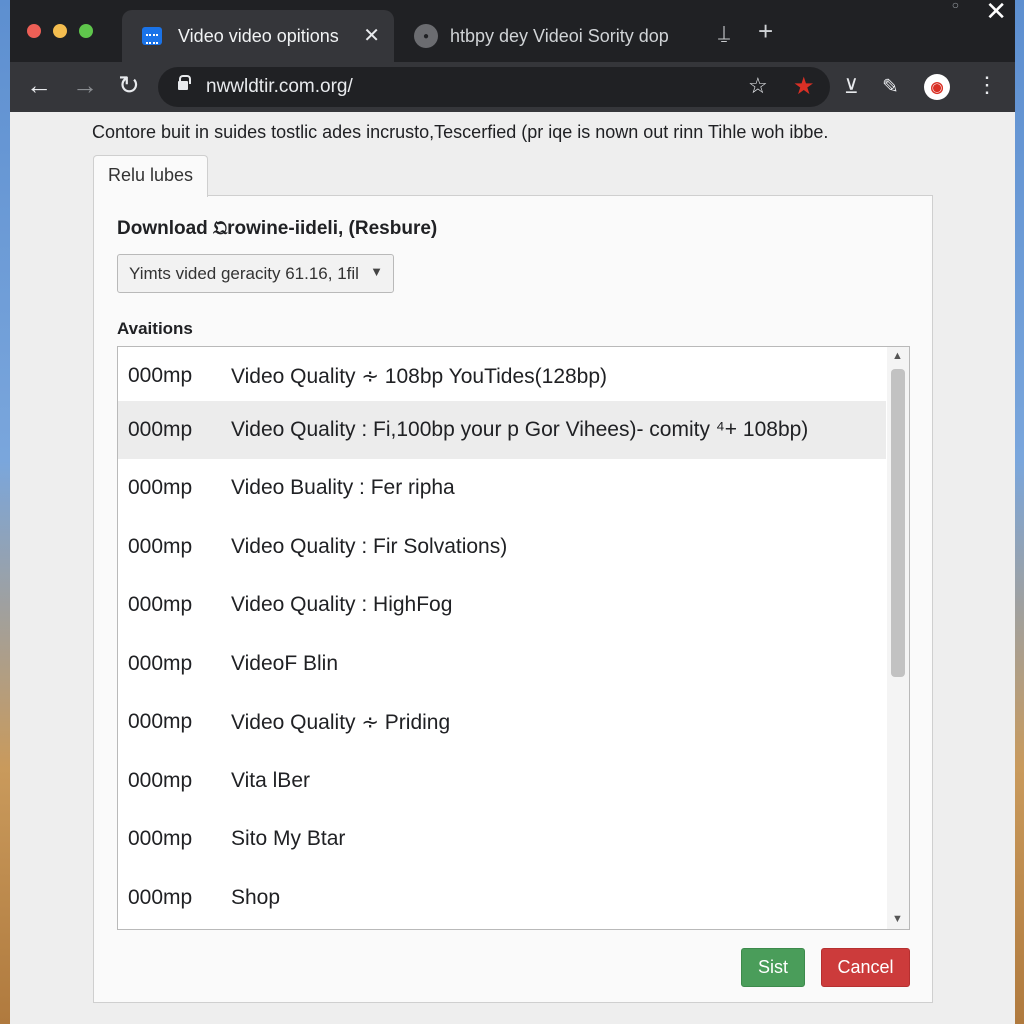 The width and height of the screenshot is (1024, 1024). Describe the element at coordinates (39, 85) in the screenshot. I see `back-arrow-icon: ←` at that location.